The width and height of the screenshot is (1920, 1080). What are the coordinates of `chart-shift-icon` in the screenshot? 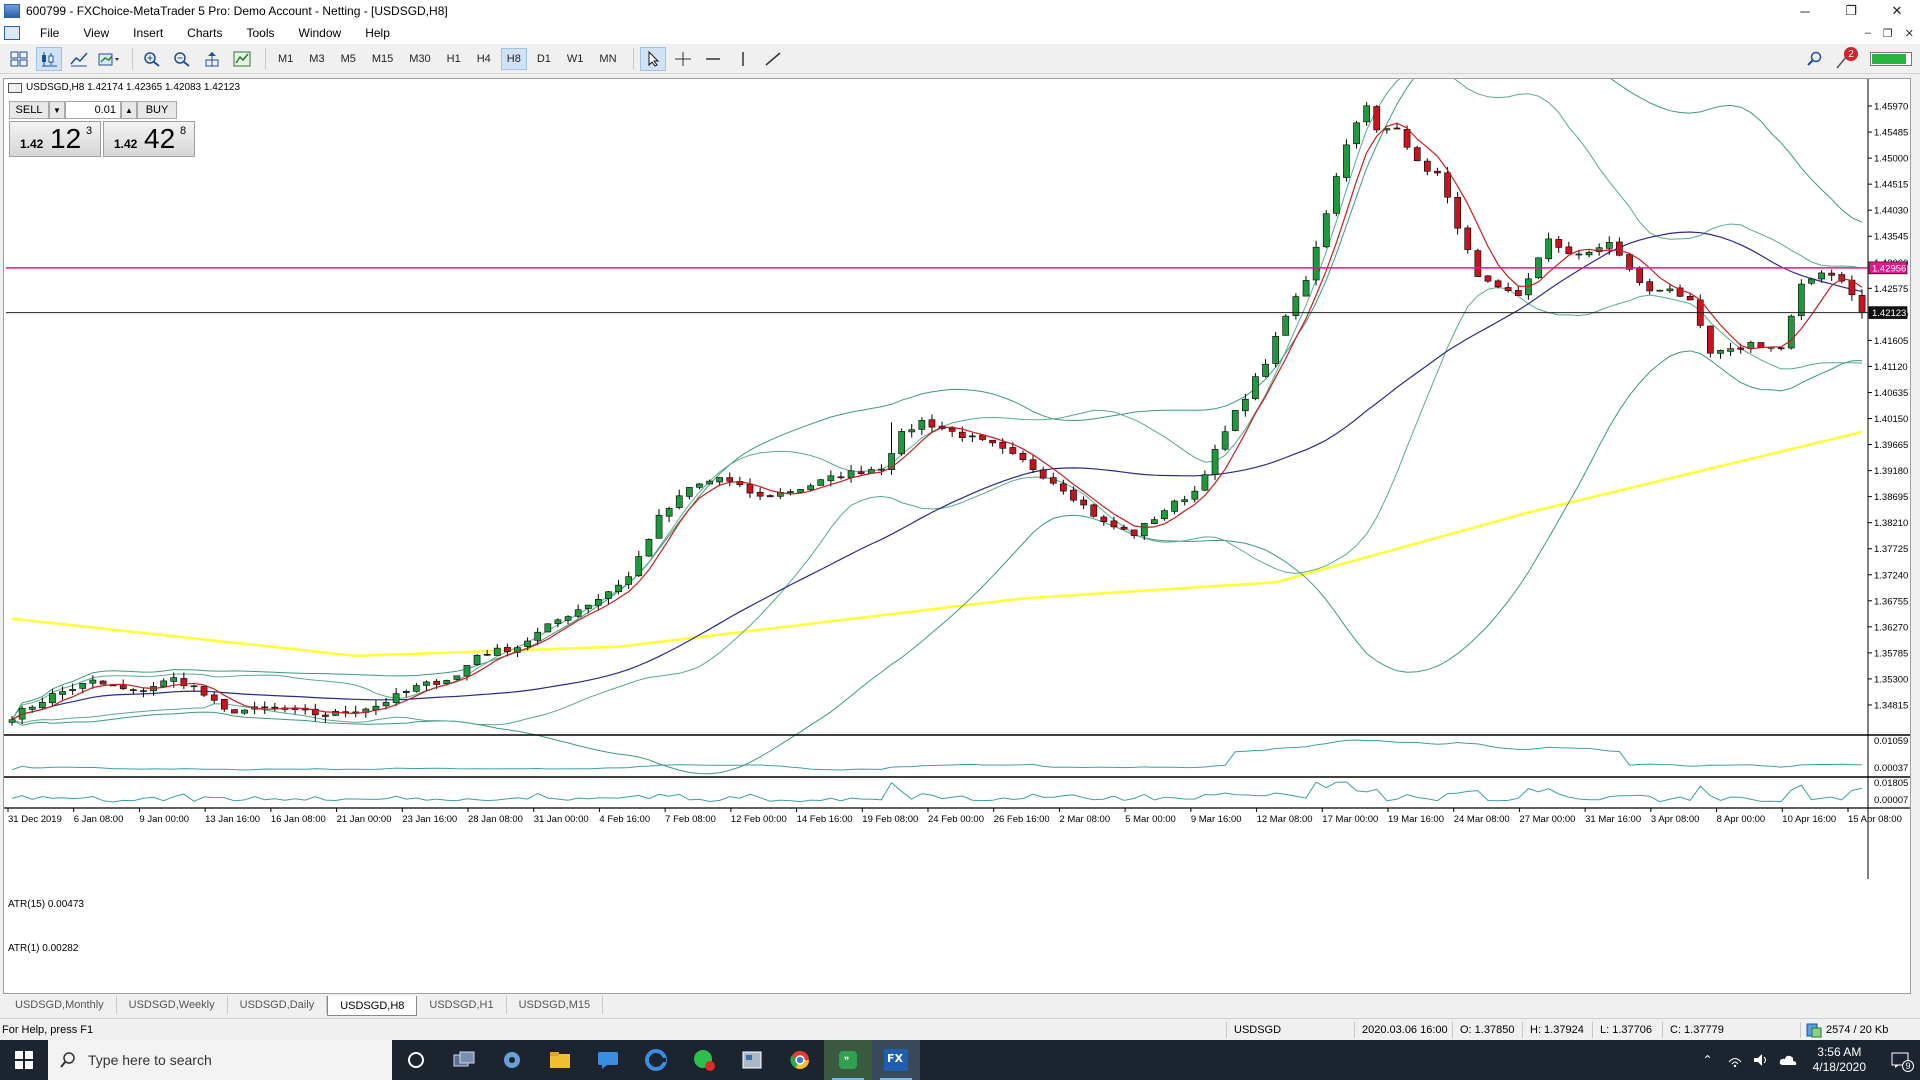 It's located at (212, 59).